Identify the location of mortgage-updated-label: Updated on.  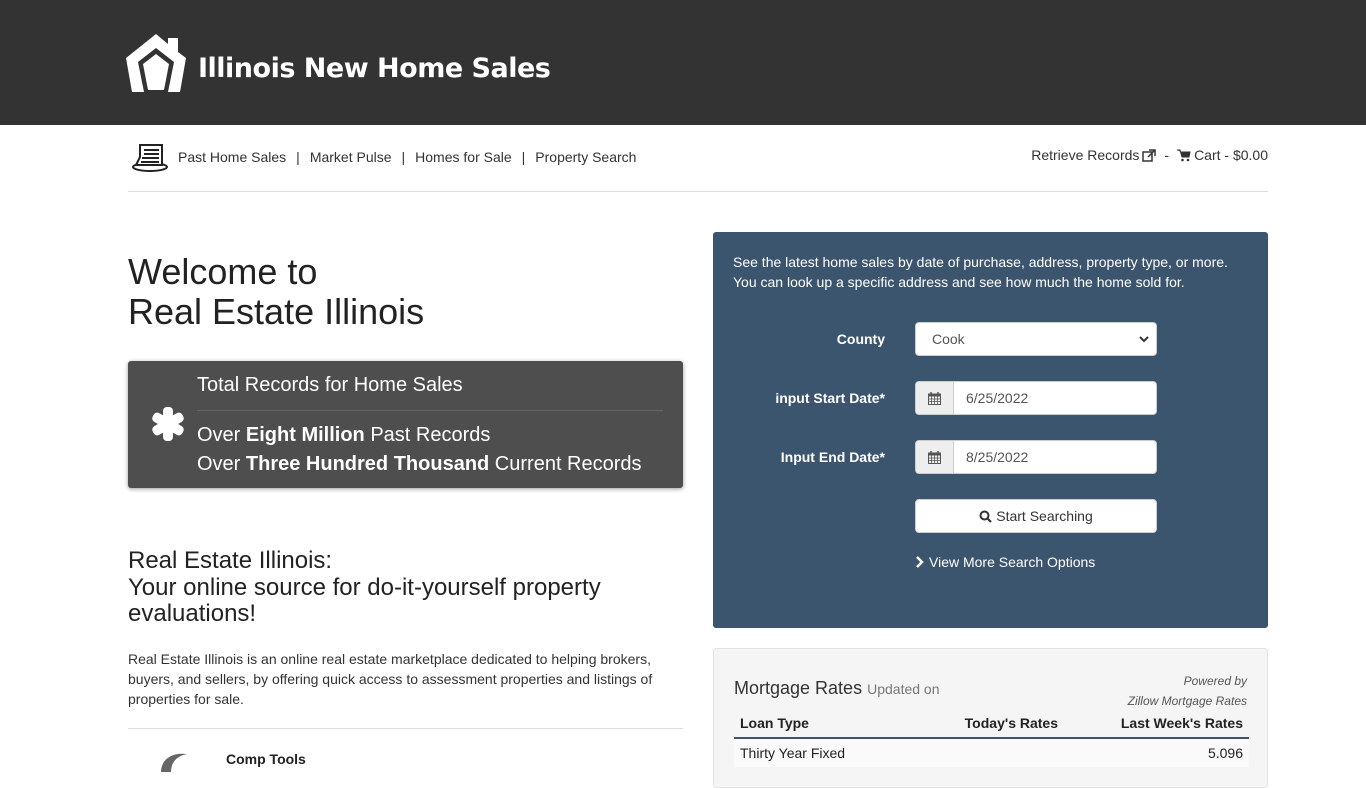
(903, 689).